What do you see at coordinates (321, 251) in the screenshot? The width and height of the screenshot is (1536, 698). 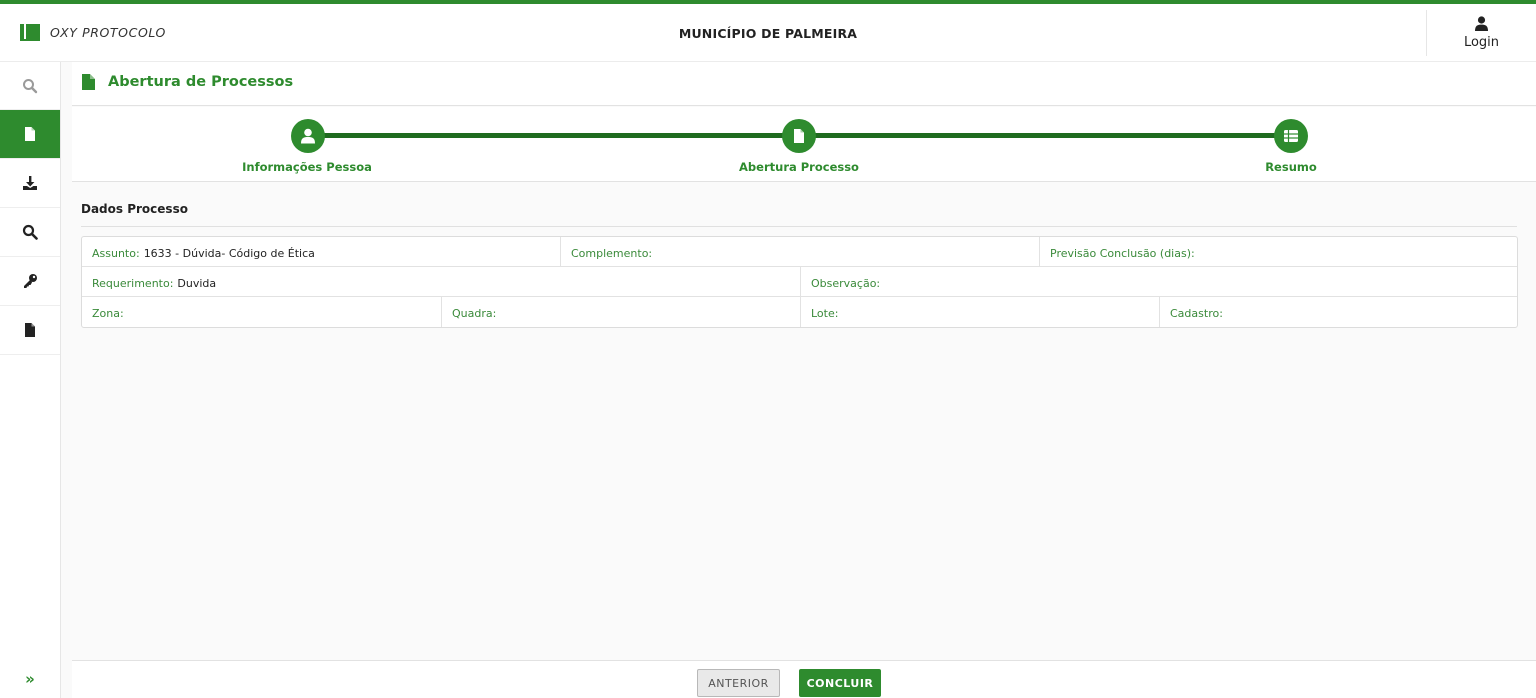 I see `assunto-field: Assunto: 1633 - Dúvida- Código de Ética` at bounding box center [321, 251].